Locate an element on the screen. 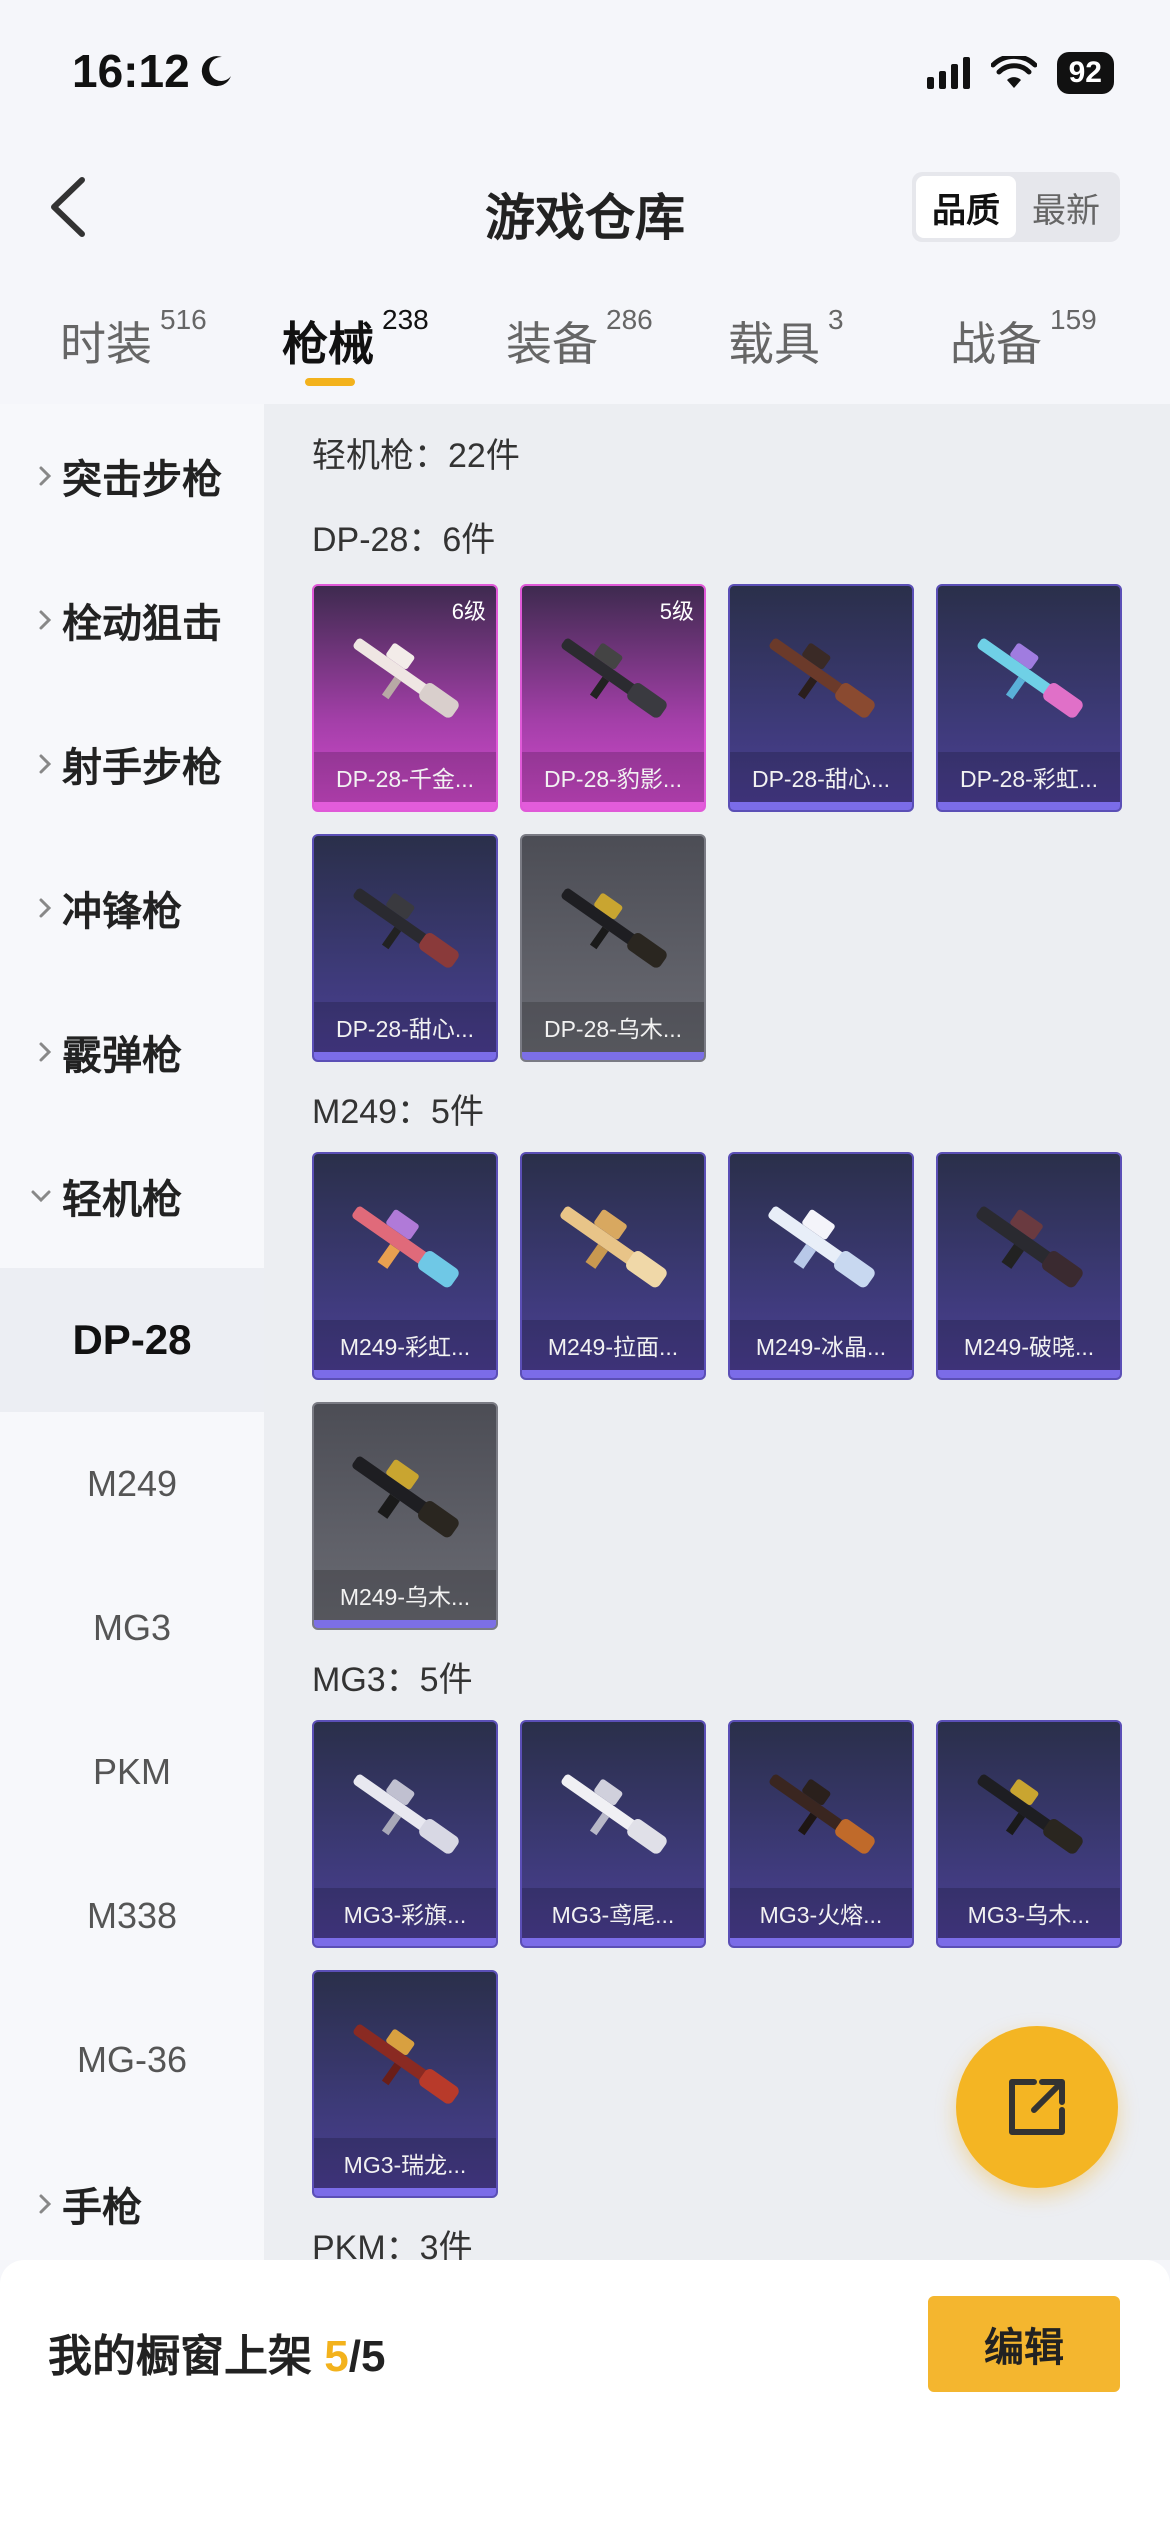 This screenshot has width=1170, height=2532. sidebar-item-shotgun: 霰弹枪 is located at coordinates (132, 1052).